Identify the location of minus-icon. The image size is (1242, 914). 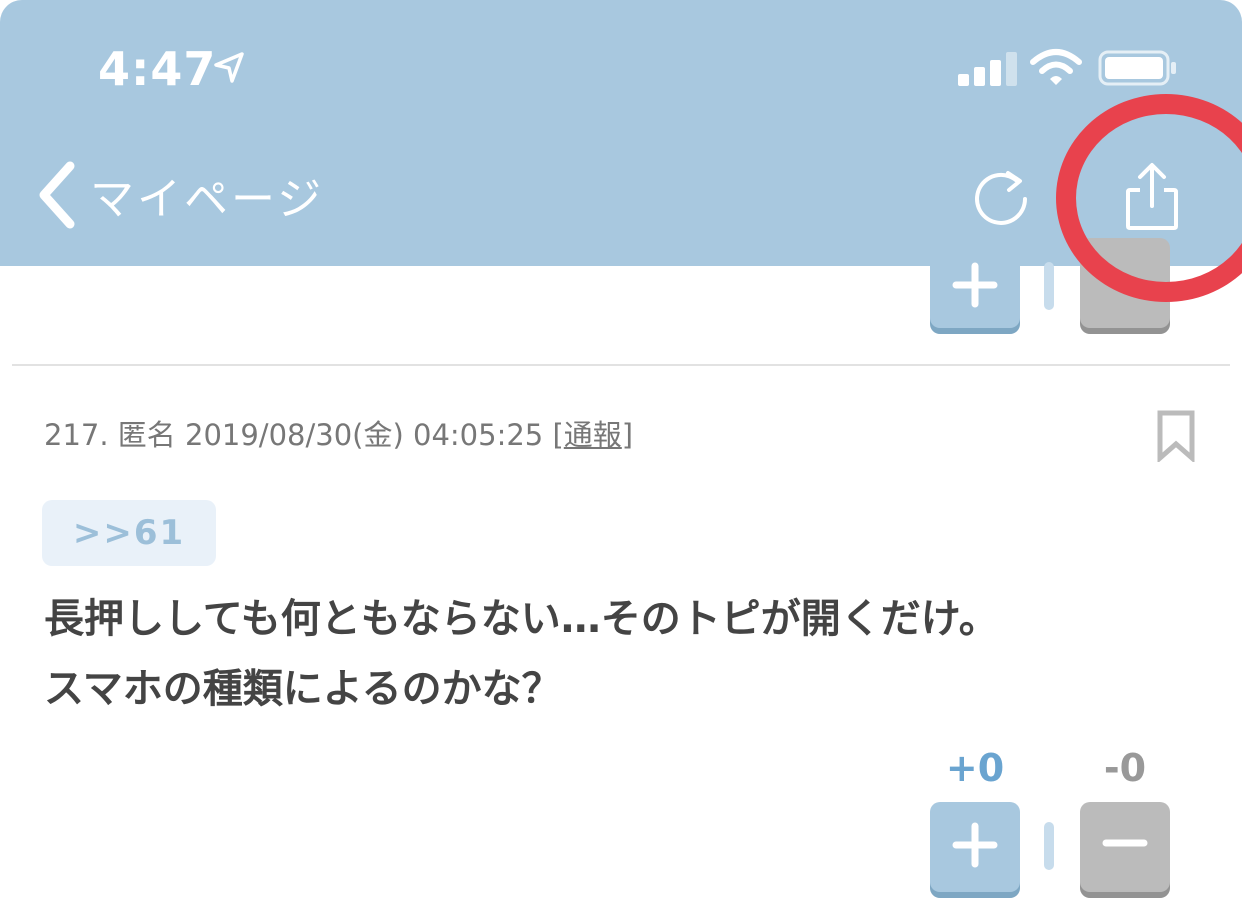
(1125, 843).